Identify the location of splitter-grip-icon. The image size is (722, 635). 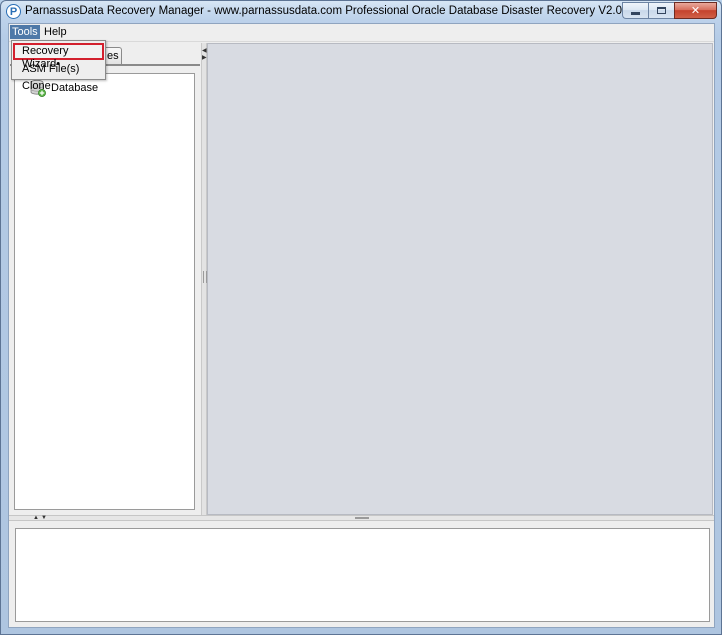
(362, 518).